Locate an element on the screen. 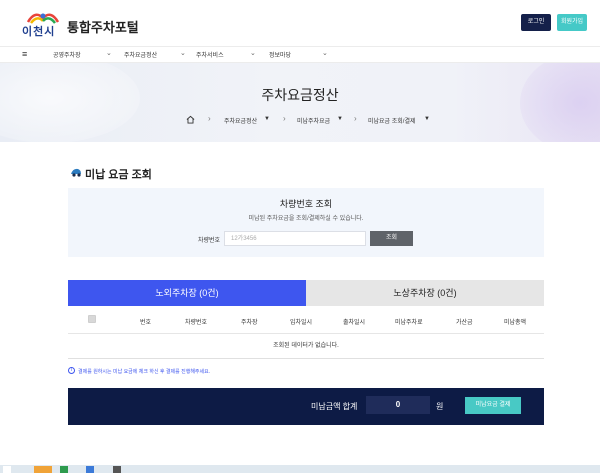 This screenshot has width=600, height=473. section-title: 미납 요금 조회 is located at coordinates (118, 175).